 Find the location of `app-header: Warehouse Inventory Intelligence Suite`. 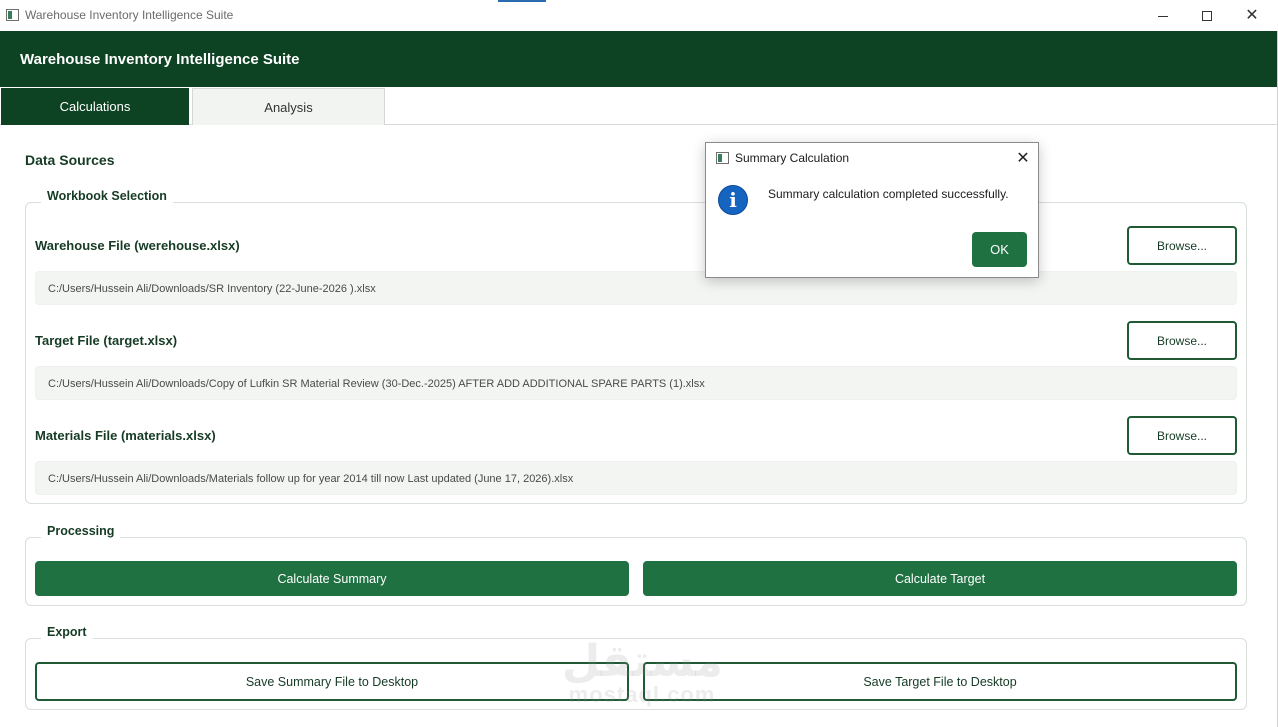

app-header: Warehouse Inventory Intelligence Suite is located at coordinates (638, 59).